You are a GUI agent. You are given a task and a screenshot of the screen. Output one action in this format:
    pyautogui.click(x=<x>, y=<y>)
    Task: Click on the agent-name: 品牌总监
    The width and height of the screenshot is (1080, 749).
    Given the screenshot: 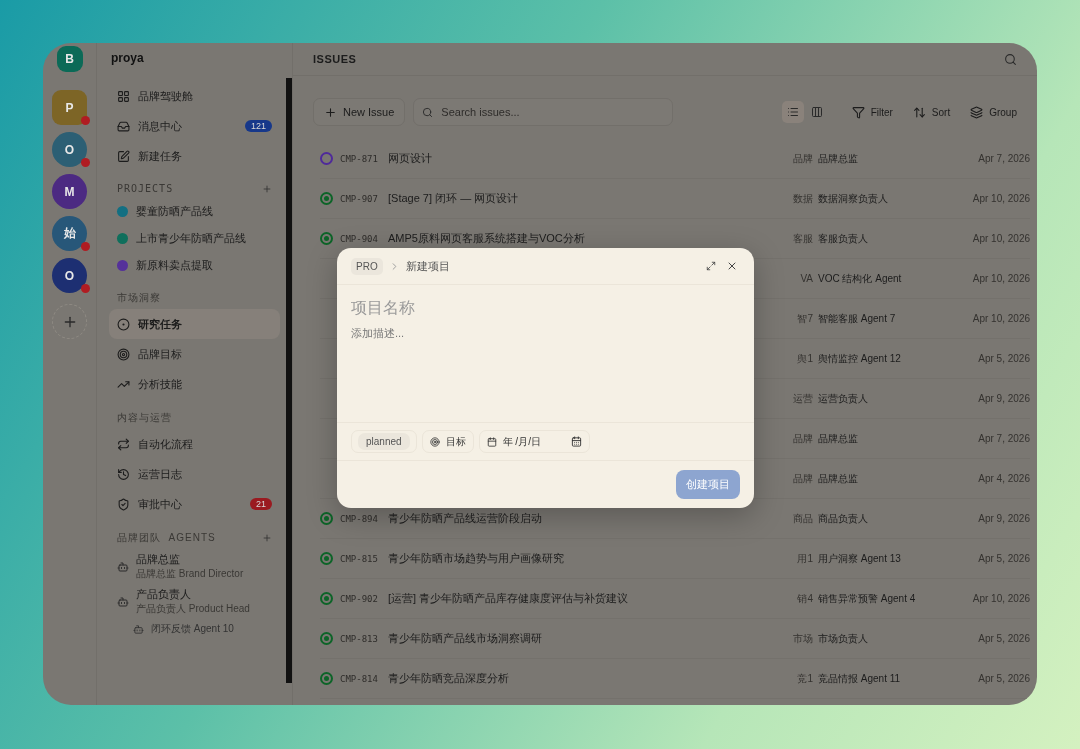 What is the action you would take?
    pyautogui.click(x=158, y=559)
    